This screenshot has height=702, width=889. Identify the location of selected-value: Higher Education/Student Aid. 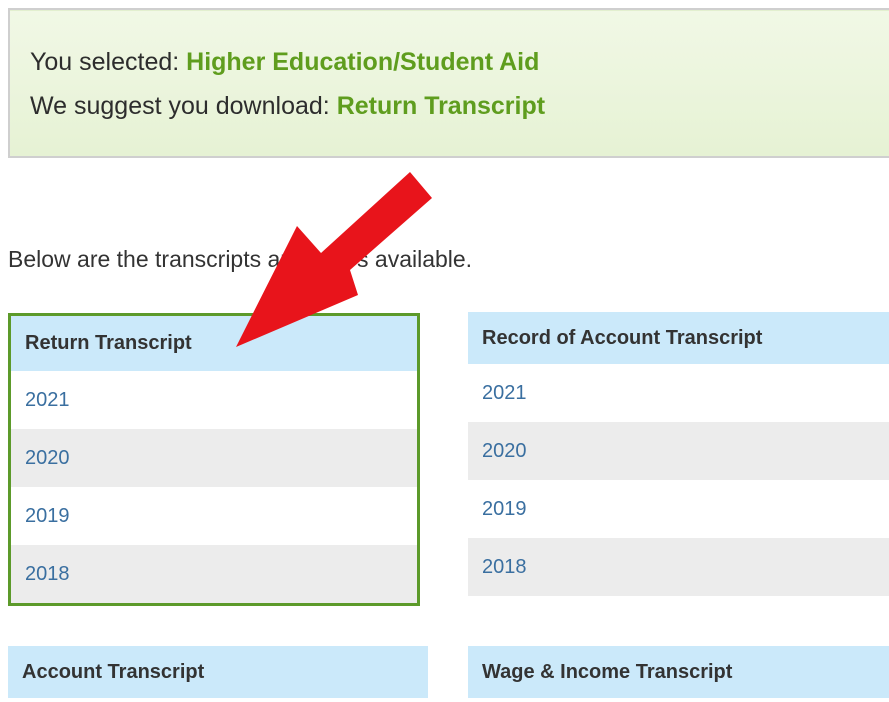
(363, 62).